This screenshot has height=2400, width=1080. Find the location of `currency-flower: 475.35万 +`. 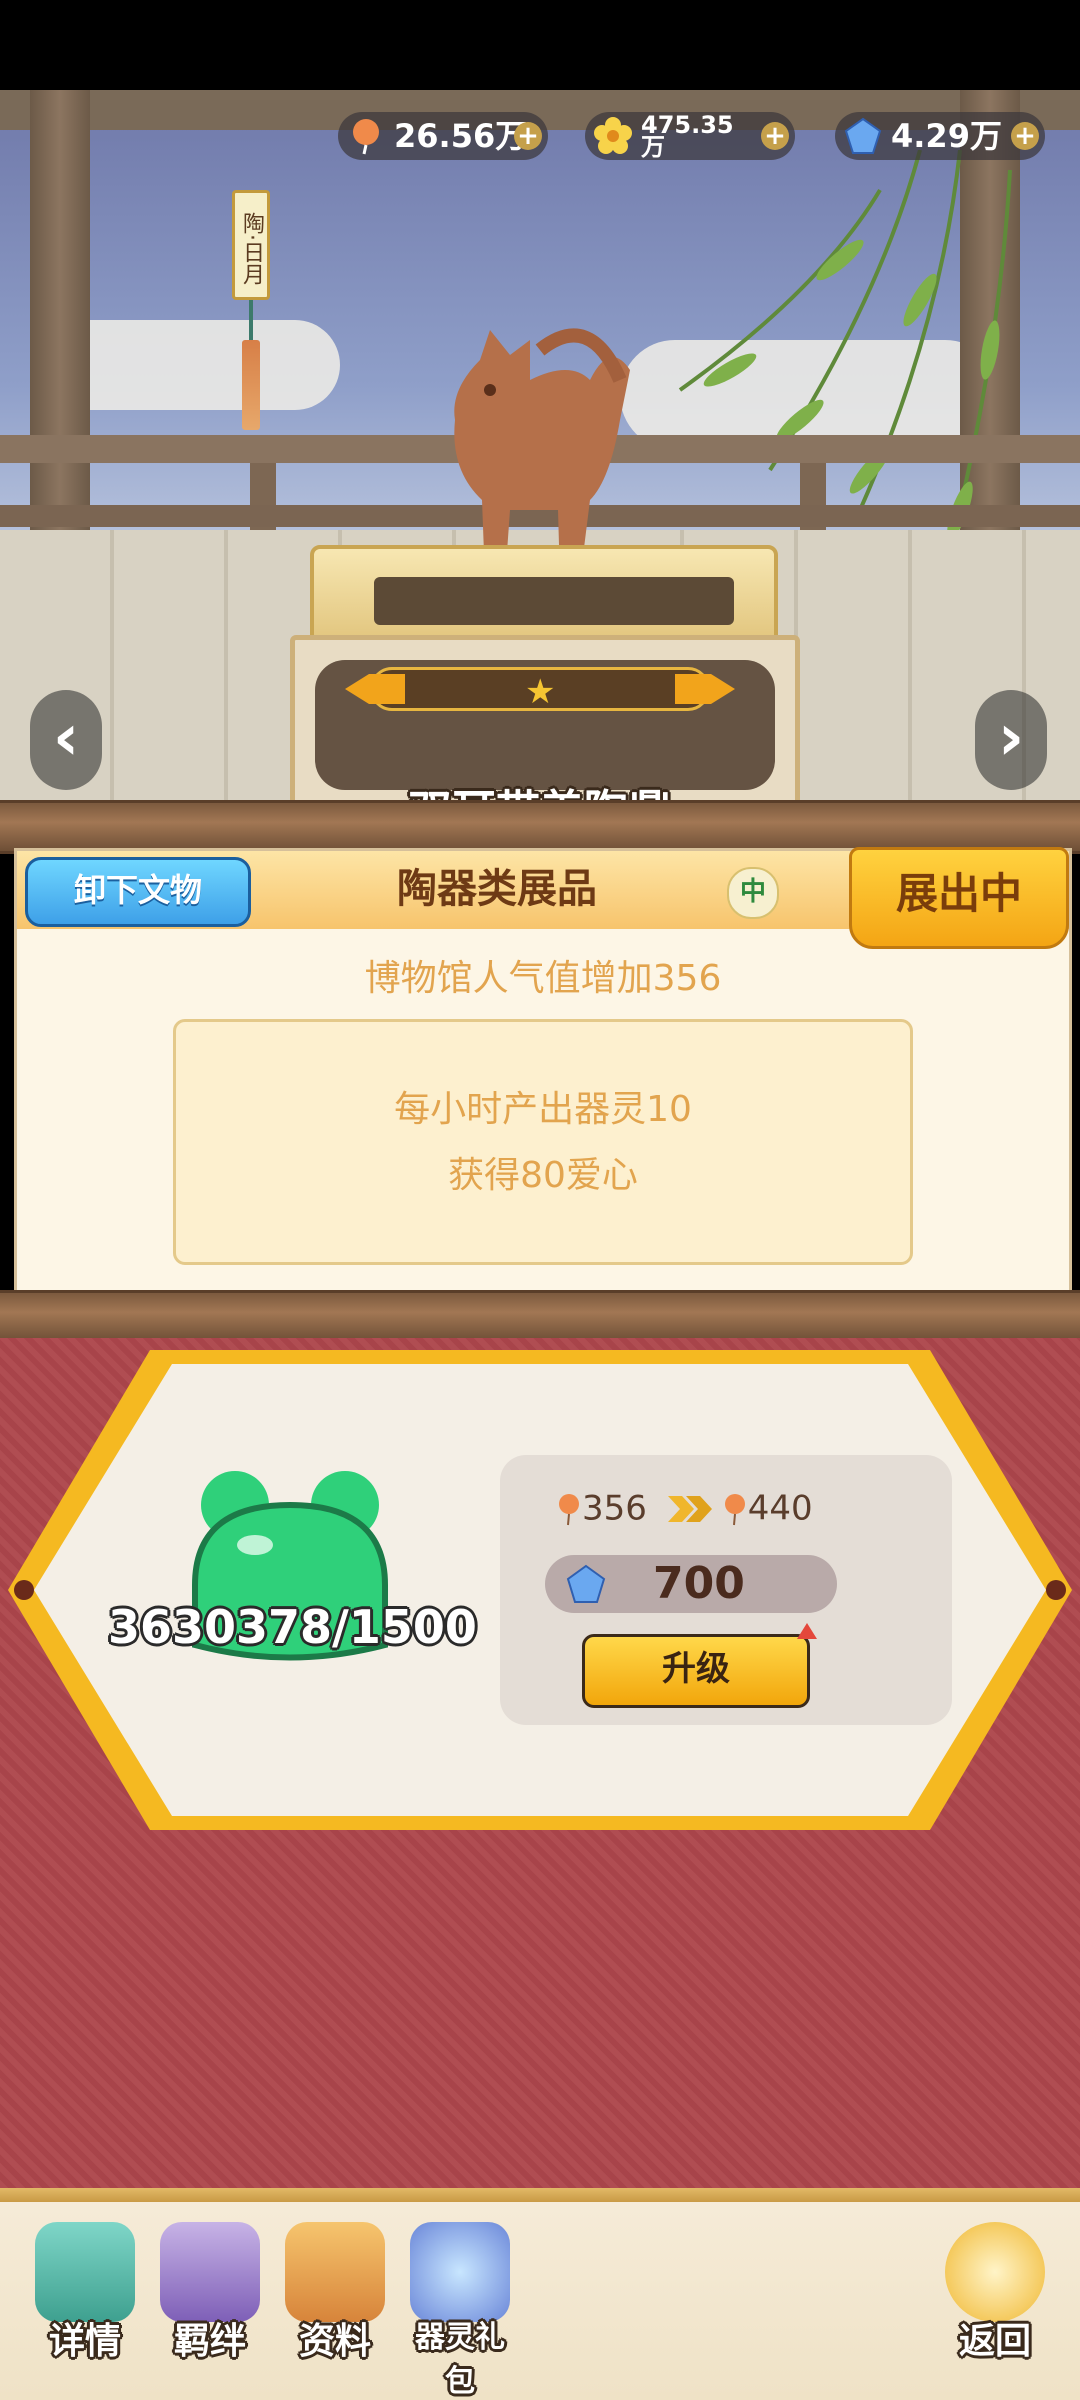

currency-flower: 475.35万 + is located at coordinates (690, 136).